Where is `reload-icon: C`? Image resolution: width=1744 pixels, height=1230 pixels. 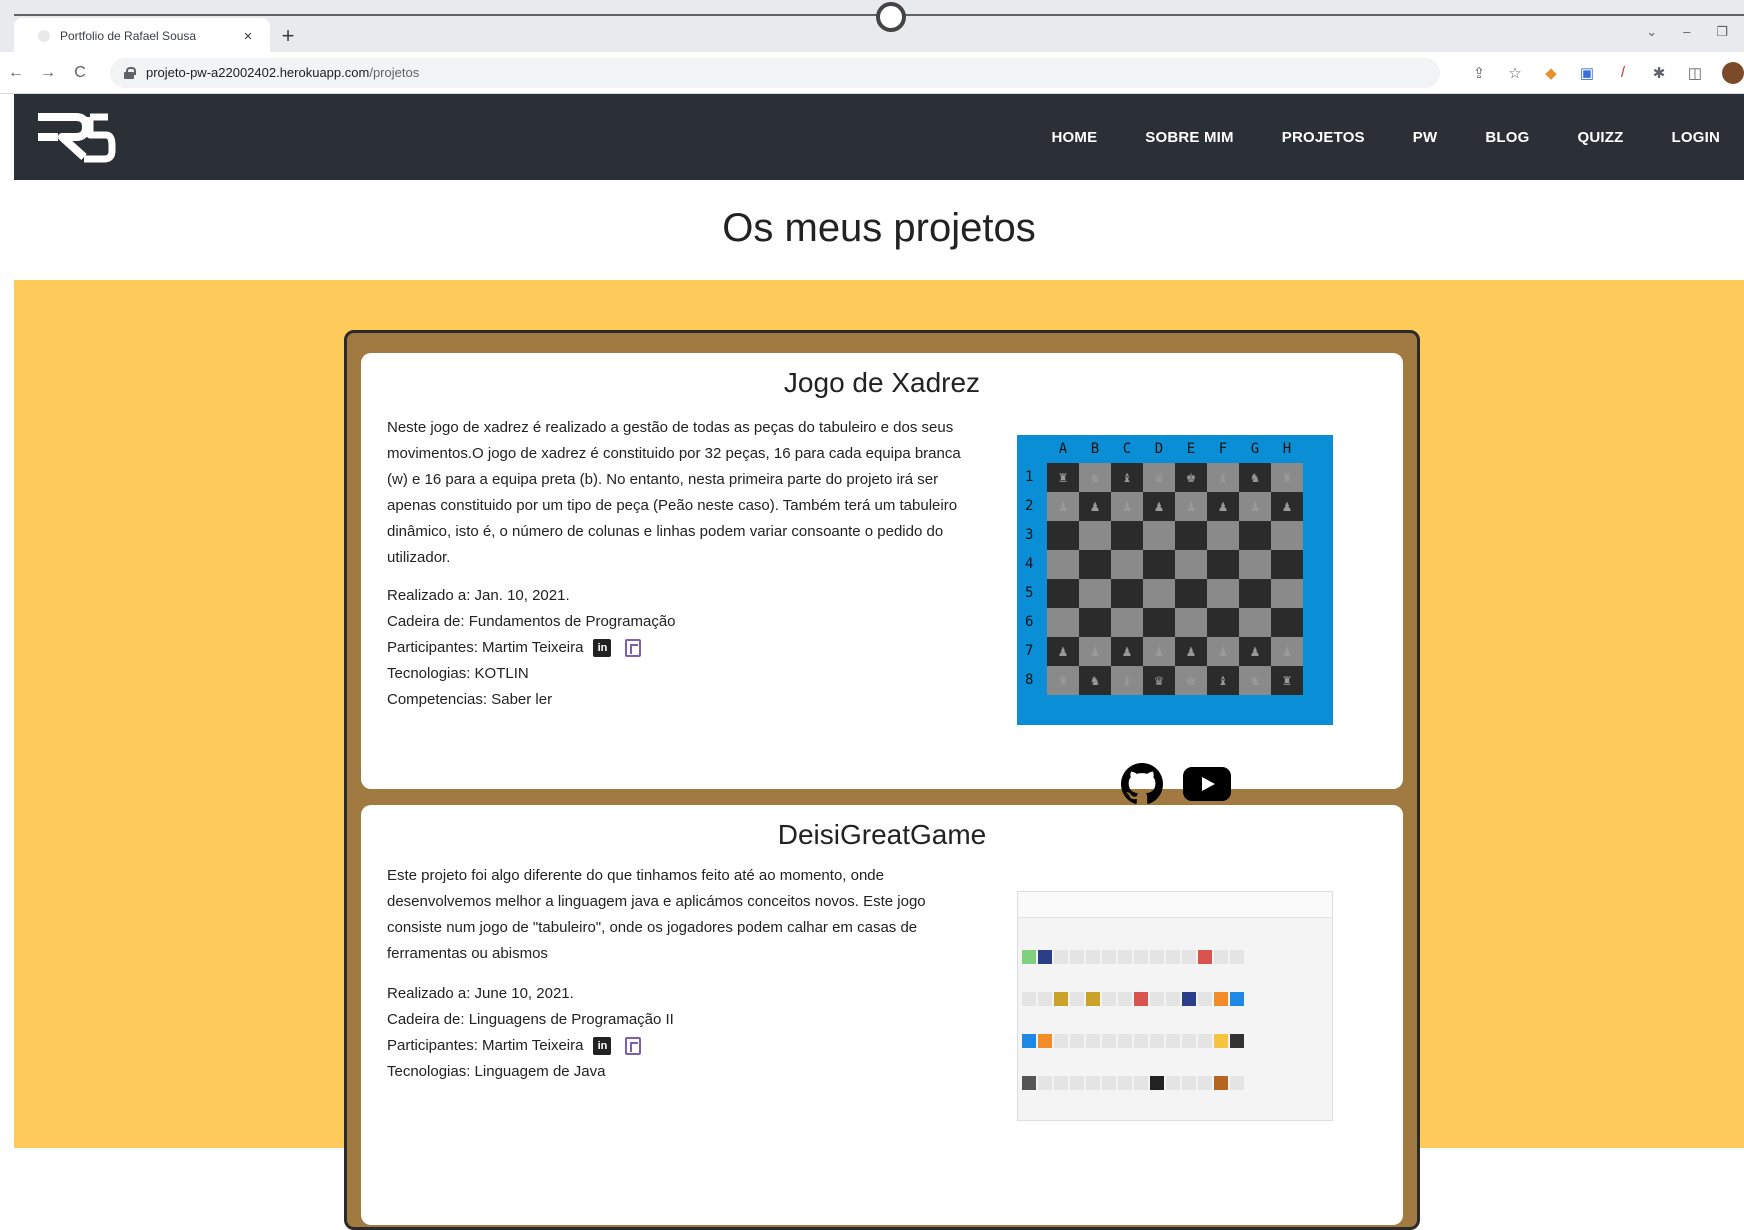 reload-icon: C is located at coordinates (80, 73).